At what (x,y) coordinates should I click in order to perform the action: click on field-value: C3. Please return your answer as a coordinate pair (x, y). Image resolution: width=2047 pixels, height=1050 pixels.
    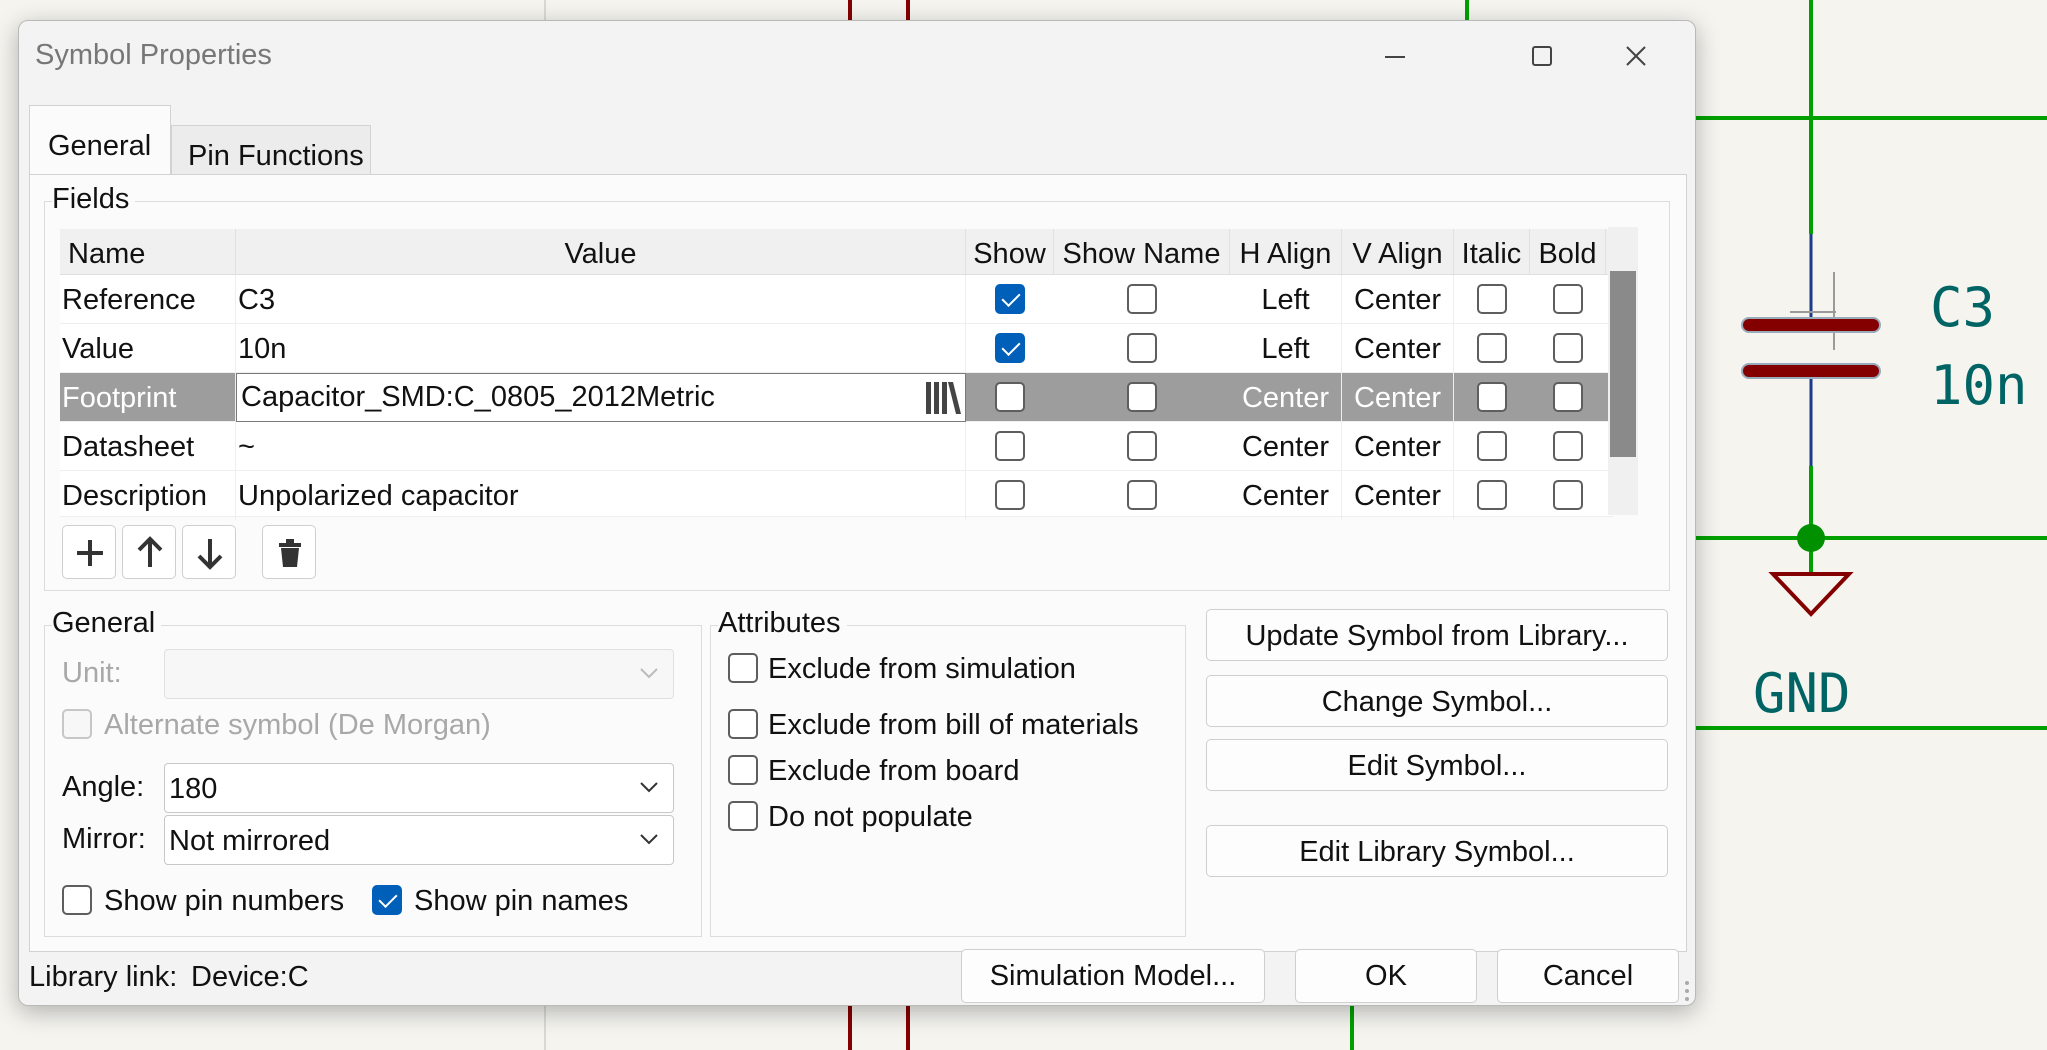
    Looking at the image, I should click on (601, 299).